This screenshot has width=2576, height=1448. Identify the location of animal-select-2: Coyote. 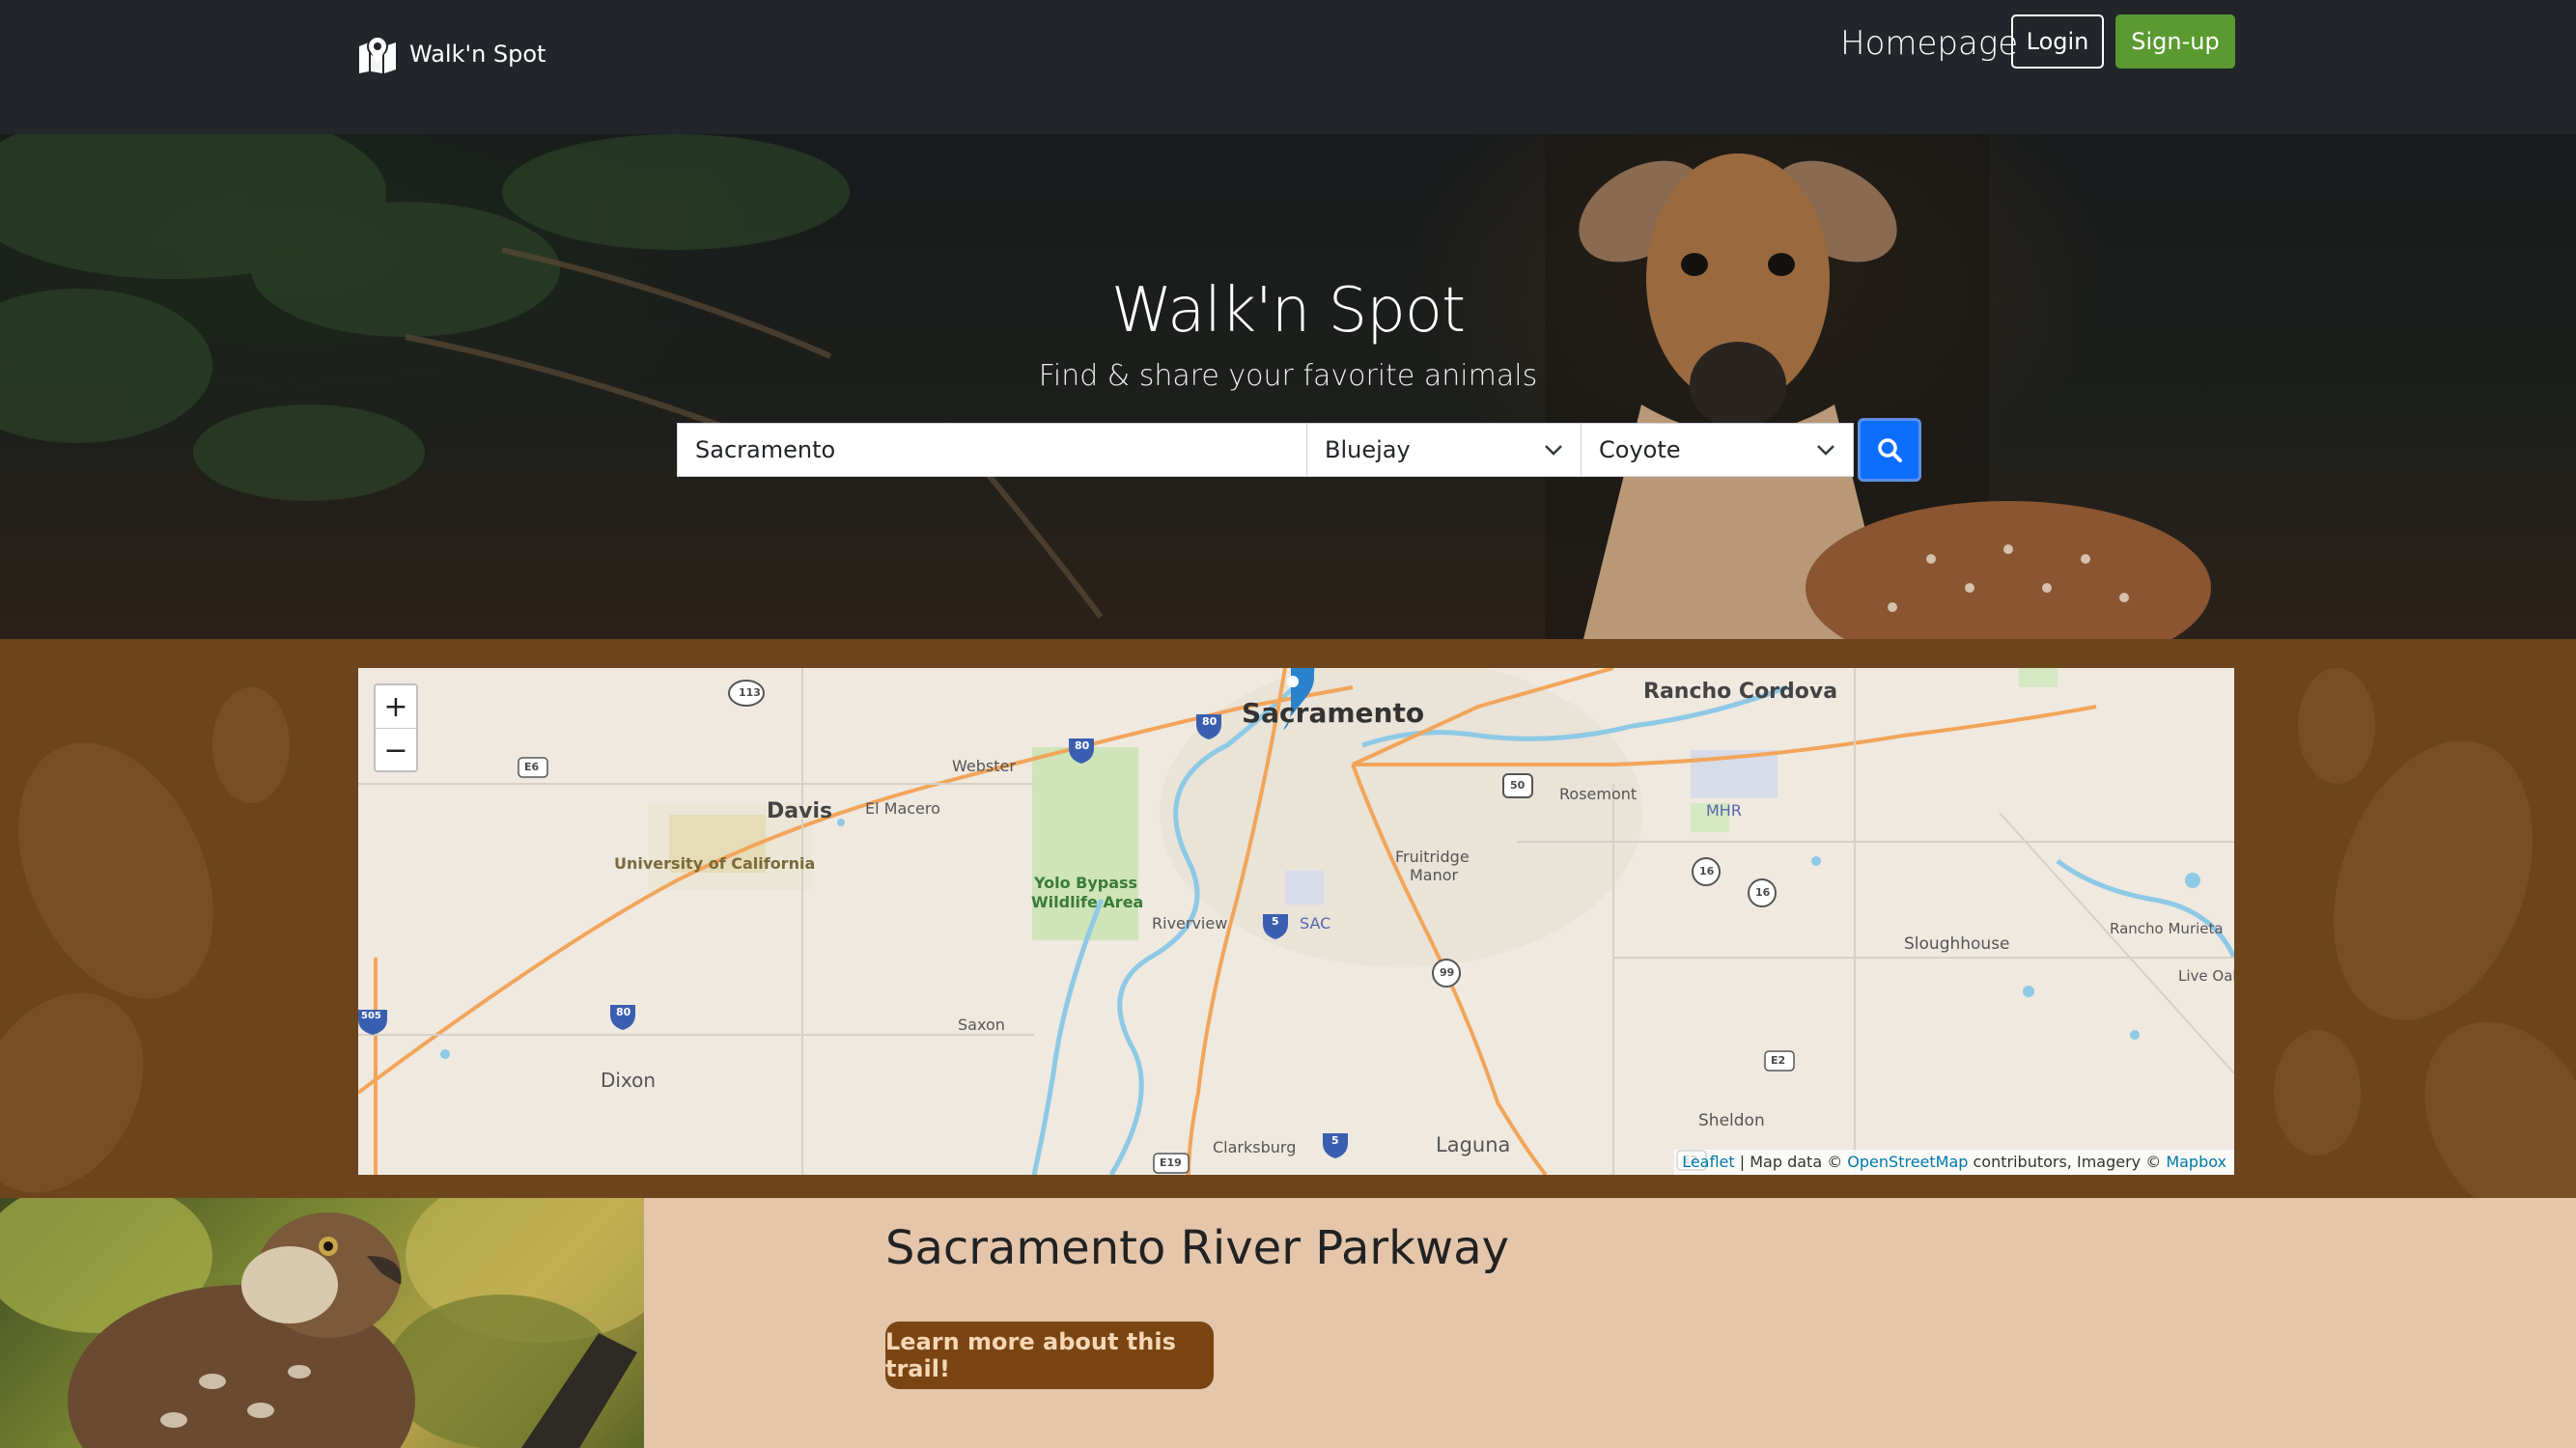
(1718, 450).